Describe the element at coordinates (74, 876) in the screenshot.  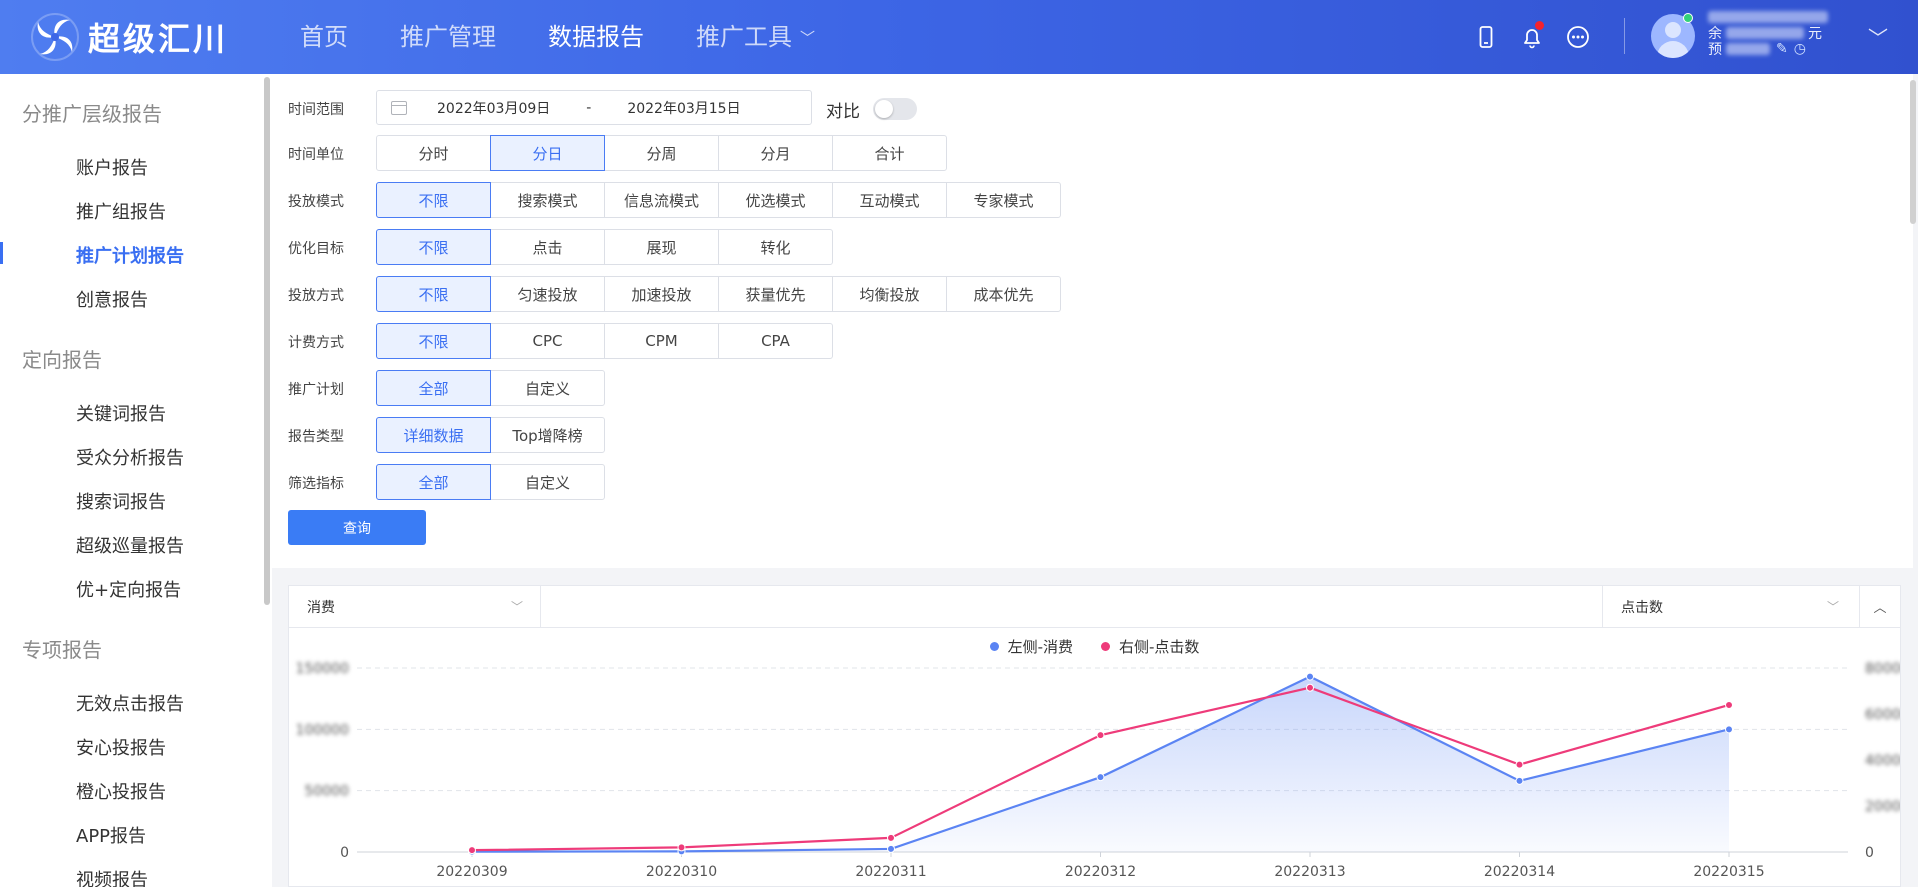
I see `sidebar-item-video-report: 视频报告` at that location.